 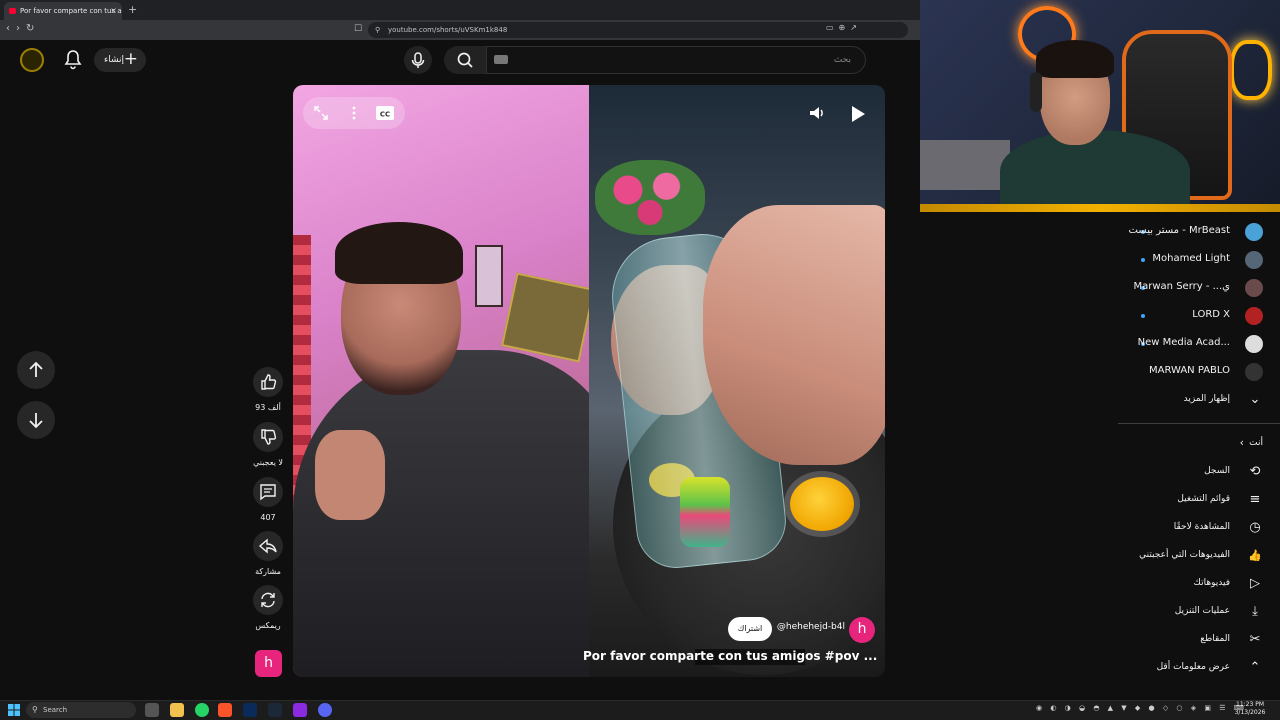 I want to click on menu-item-watch-later: المشاهدة لاحقًا ◷, so click(x=1100, y=528).